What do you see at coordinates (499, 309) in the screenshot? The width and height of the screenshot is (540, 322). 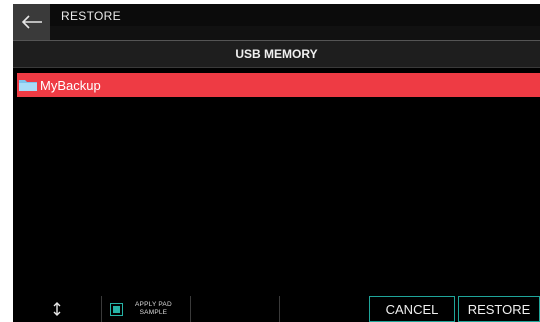 I see `restore-button: RESTORE` at bounding box center [499, 309].